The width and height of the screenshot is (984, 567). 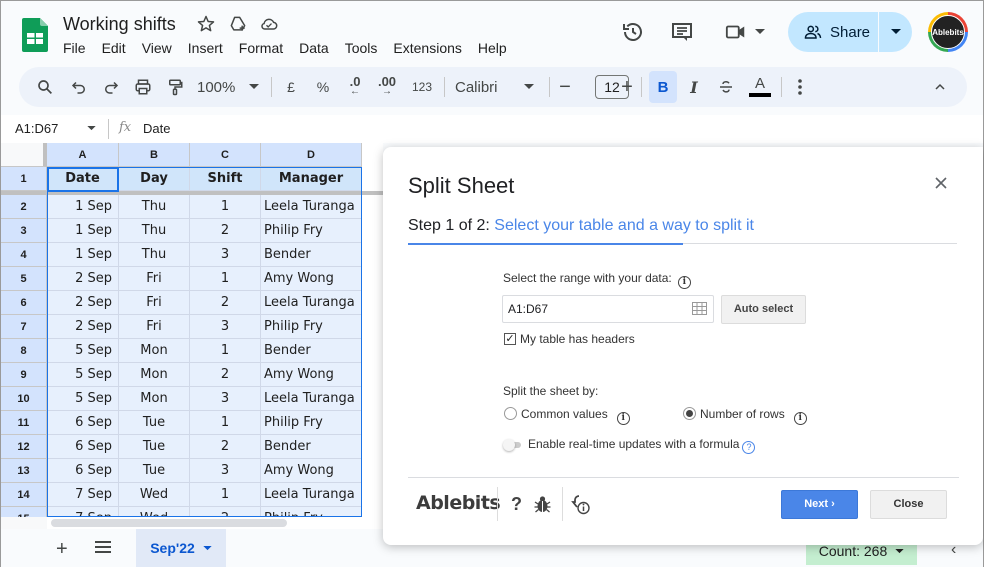 I want to click on more-options-button, so click(x=800, y=87).